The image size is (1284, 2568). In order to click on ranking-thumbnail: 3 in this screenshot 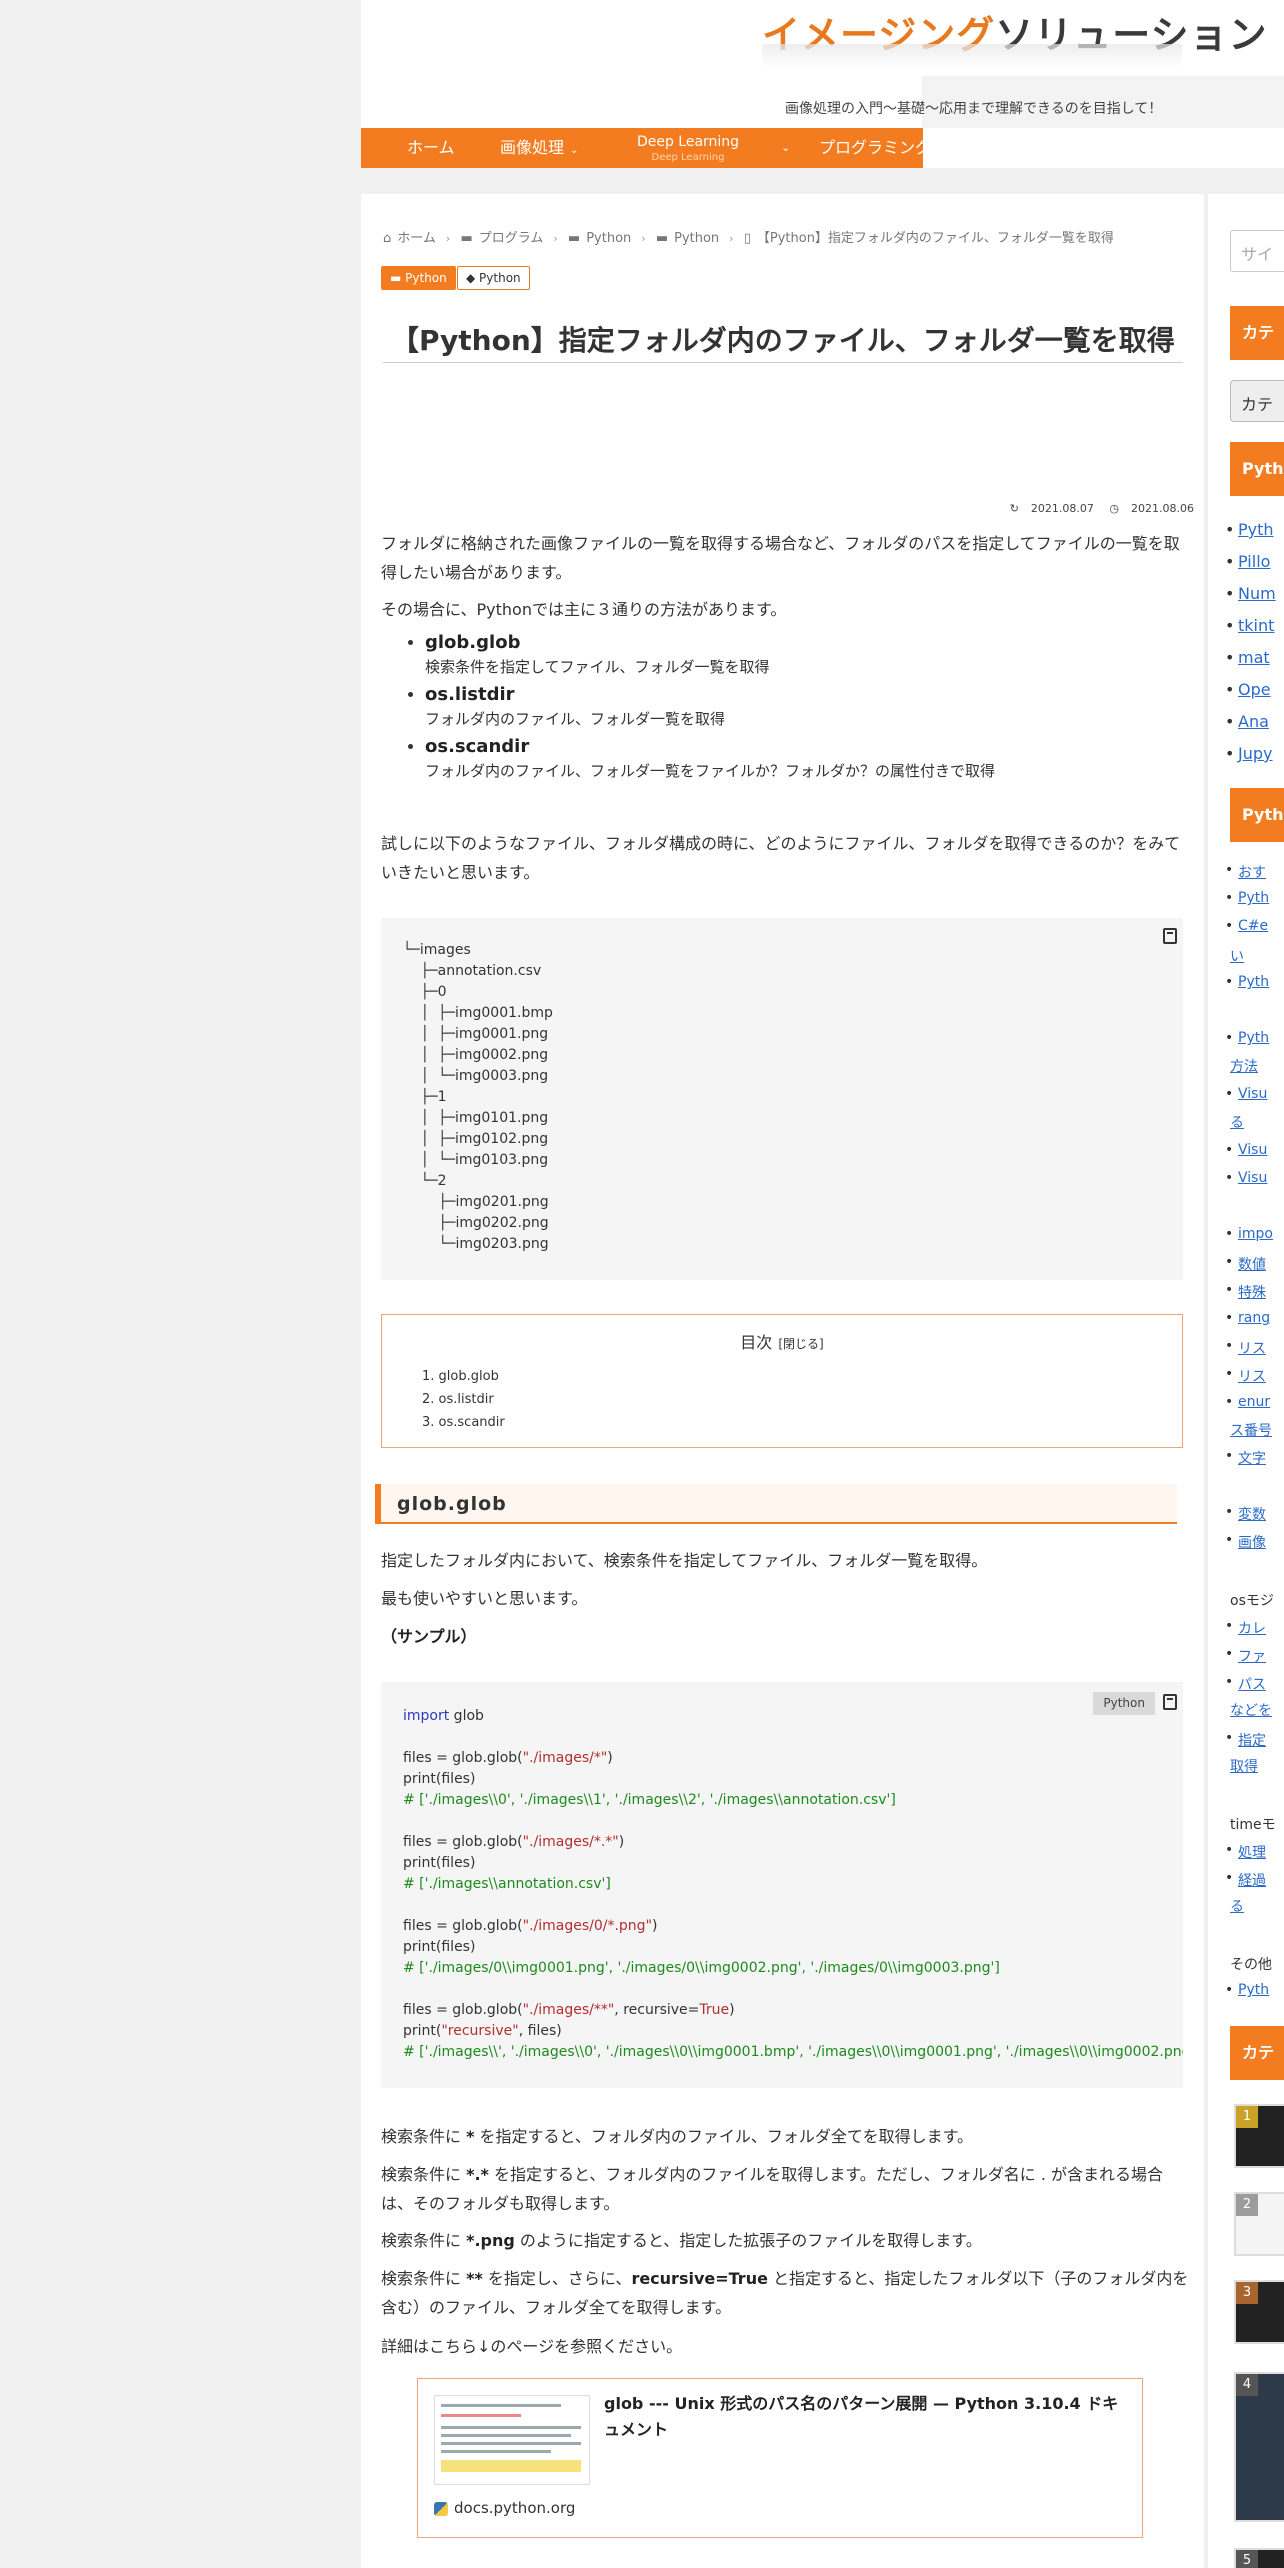, I will do `click(1259, 2312)`.